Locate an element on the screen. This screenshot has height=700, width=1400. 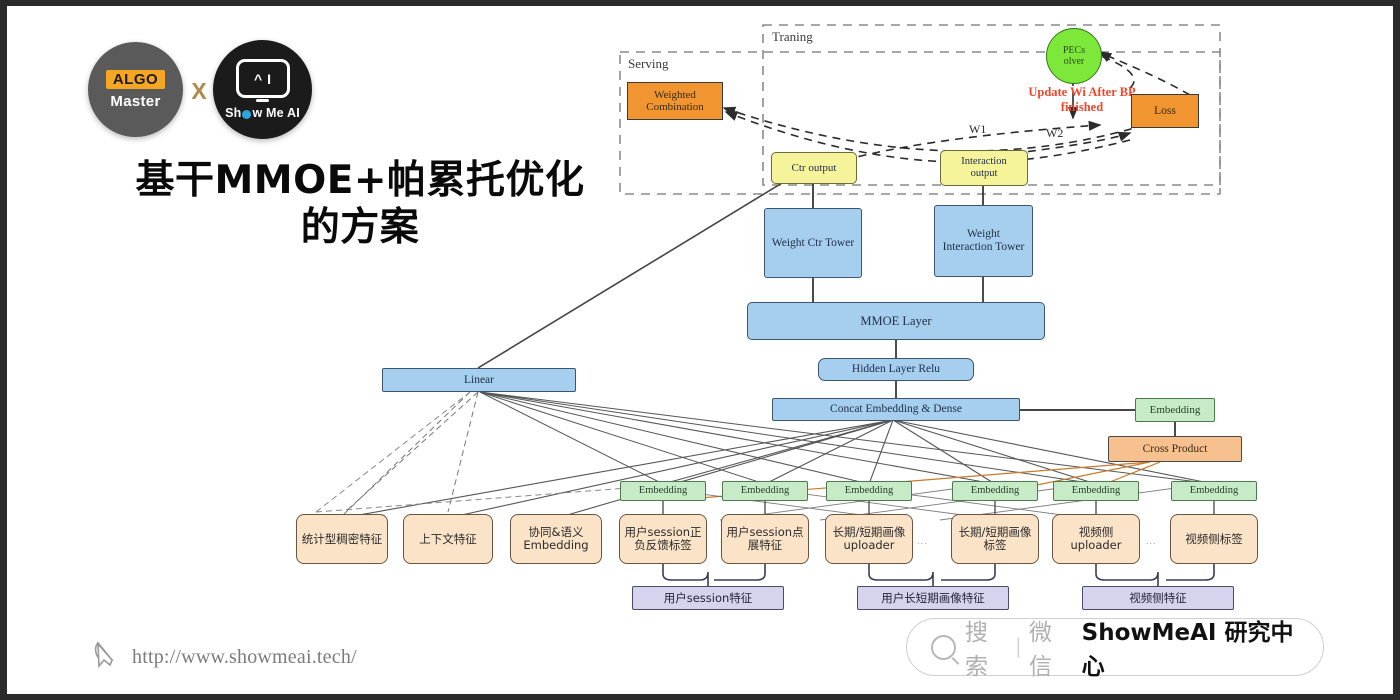
feature-box-8: 视频侧标签 is located at coordinates (1214, 539).